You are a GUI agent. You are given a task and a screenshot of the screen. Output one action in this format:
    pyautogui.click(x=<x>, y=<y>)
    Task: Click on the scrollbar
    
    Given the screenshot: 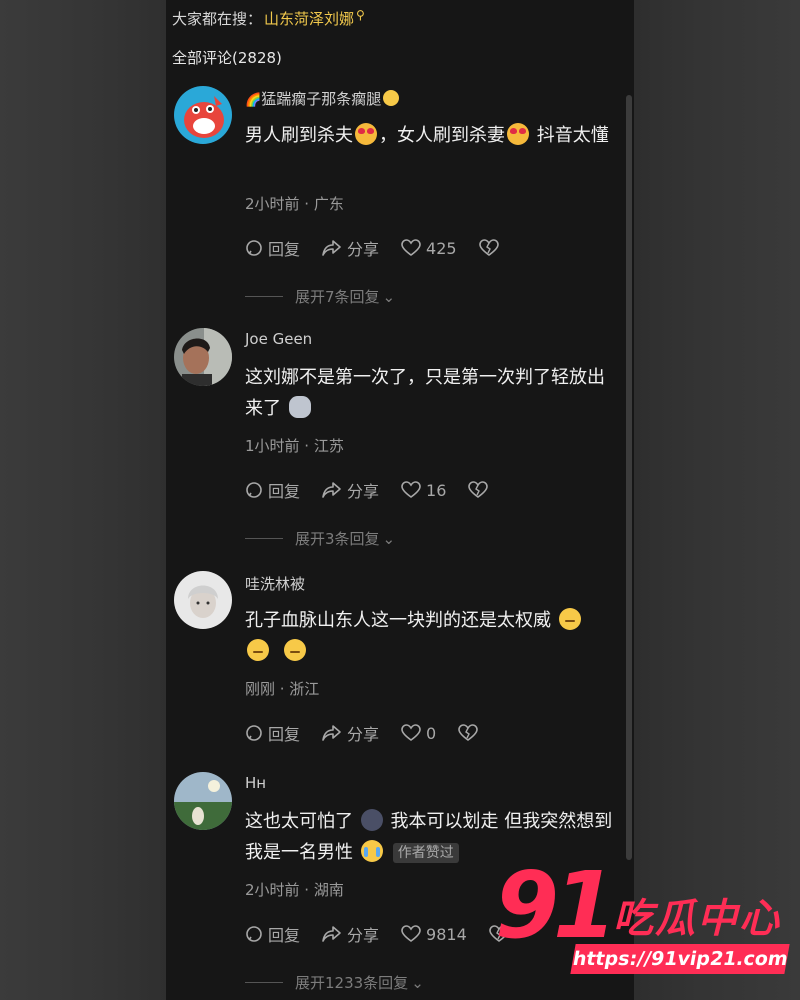 What is the action you would take?
    pyautogui.click(x=629, y=477)
    